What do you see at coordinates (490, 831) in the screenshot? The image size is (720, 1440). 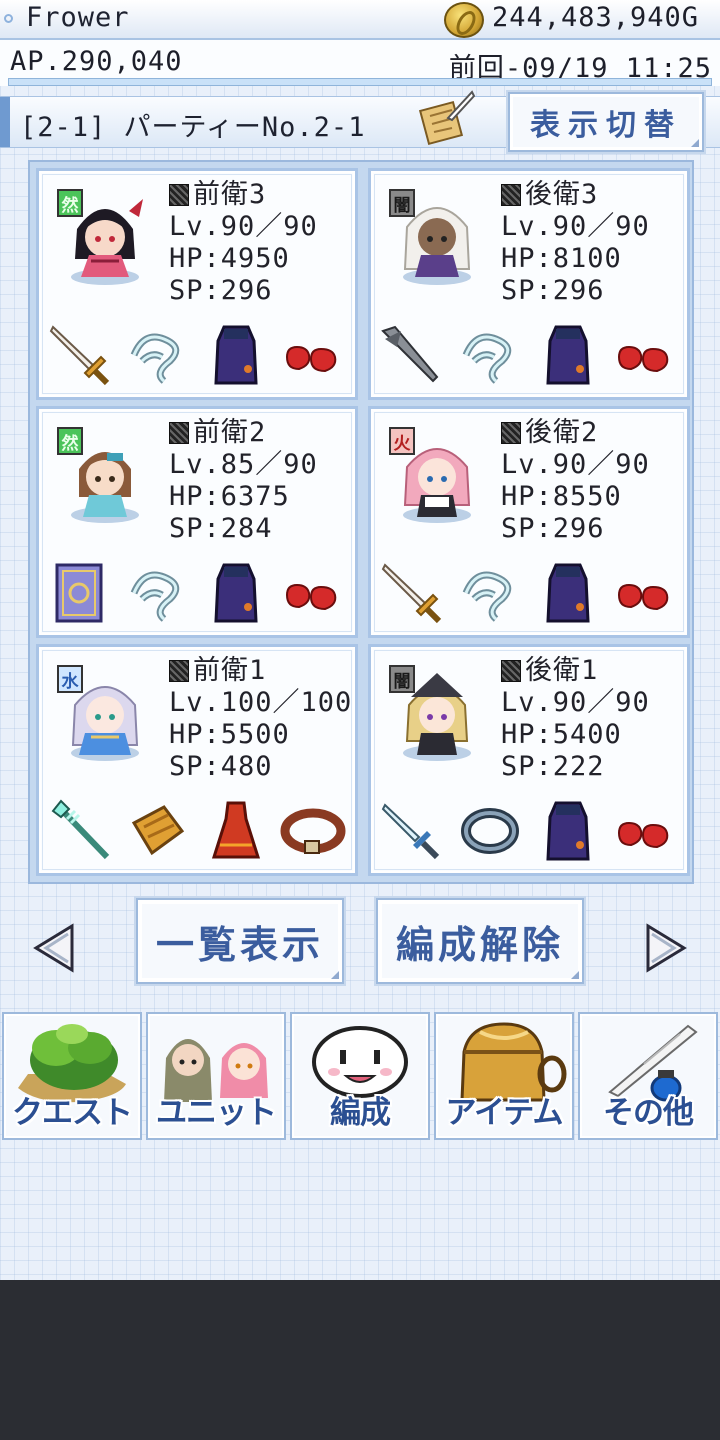 I see `ring-icon` at bounding box center [490, 831].